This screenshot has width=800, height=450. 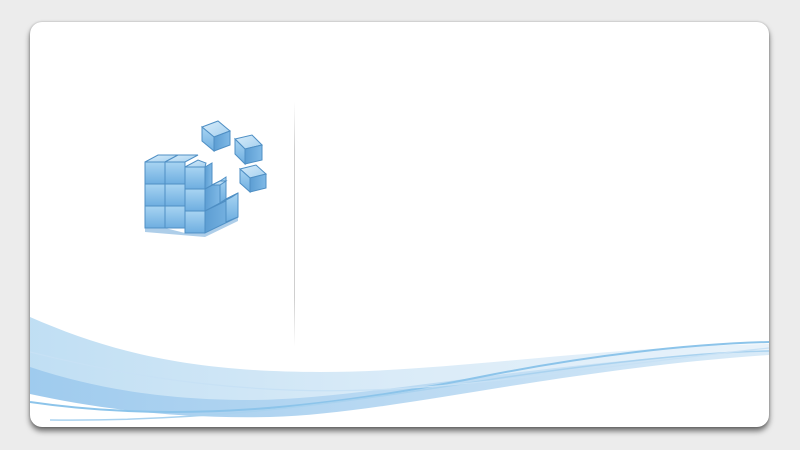 What do you see at coordinates (294, 224) in the screenshot?
I see `vertical-divider` at bounding box center [294, 224].